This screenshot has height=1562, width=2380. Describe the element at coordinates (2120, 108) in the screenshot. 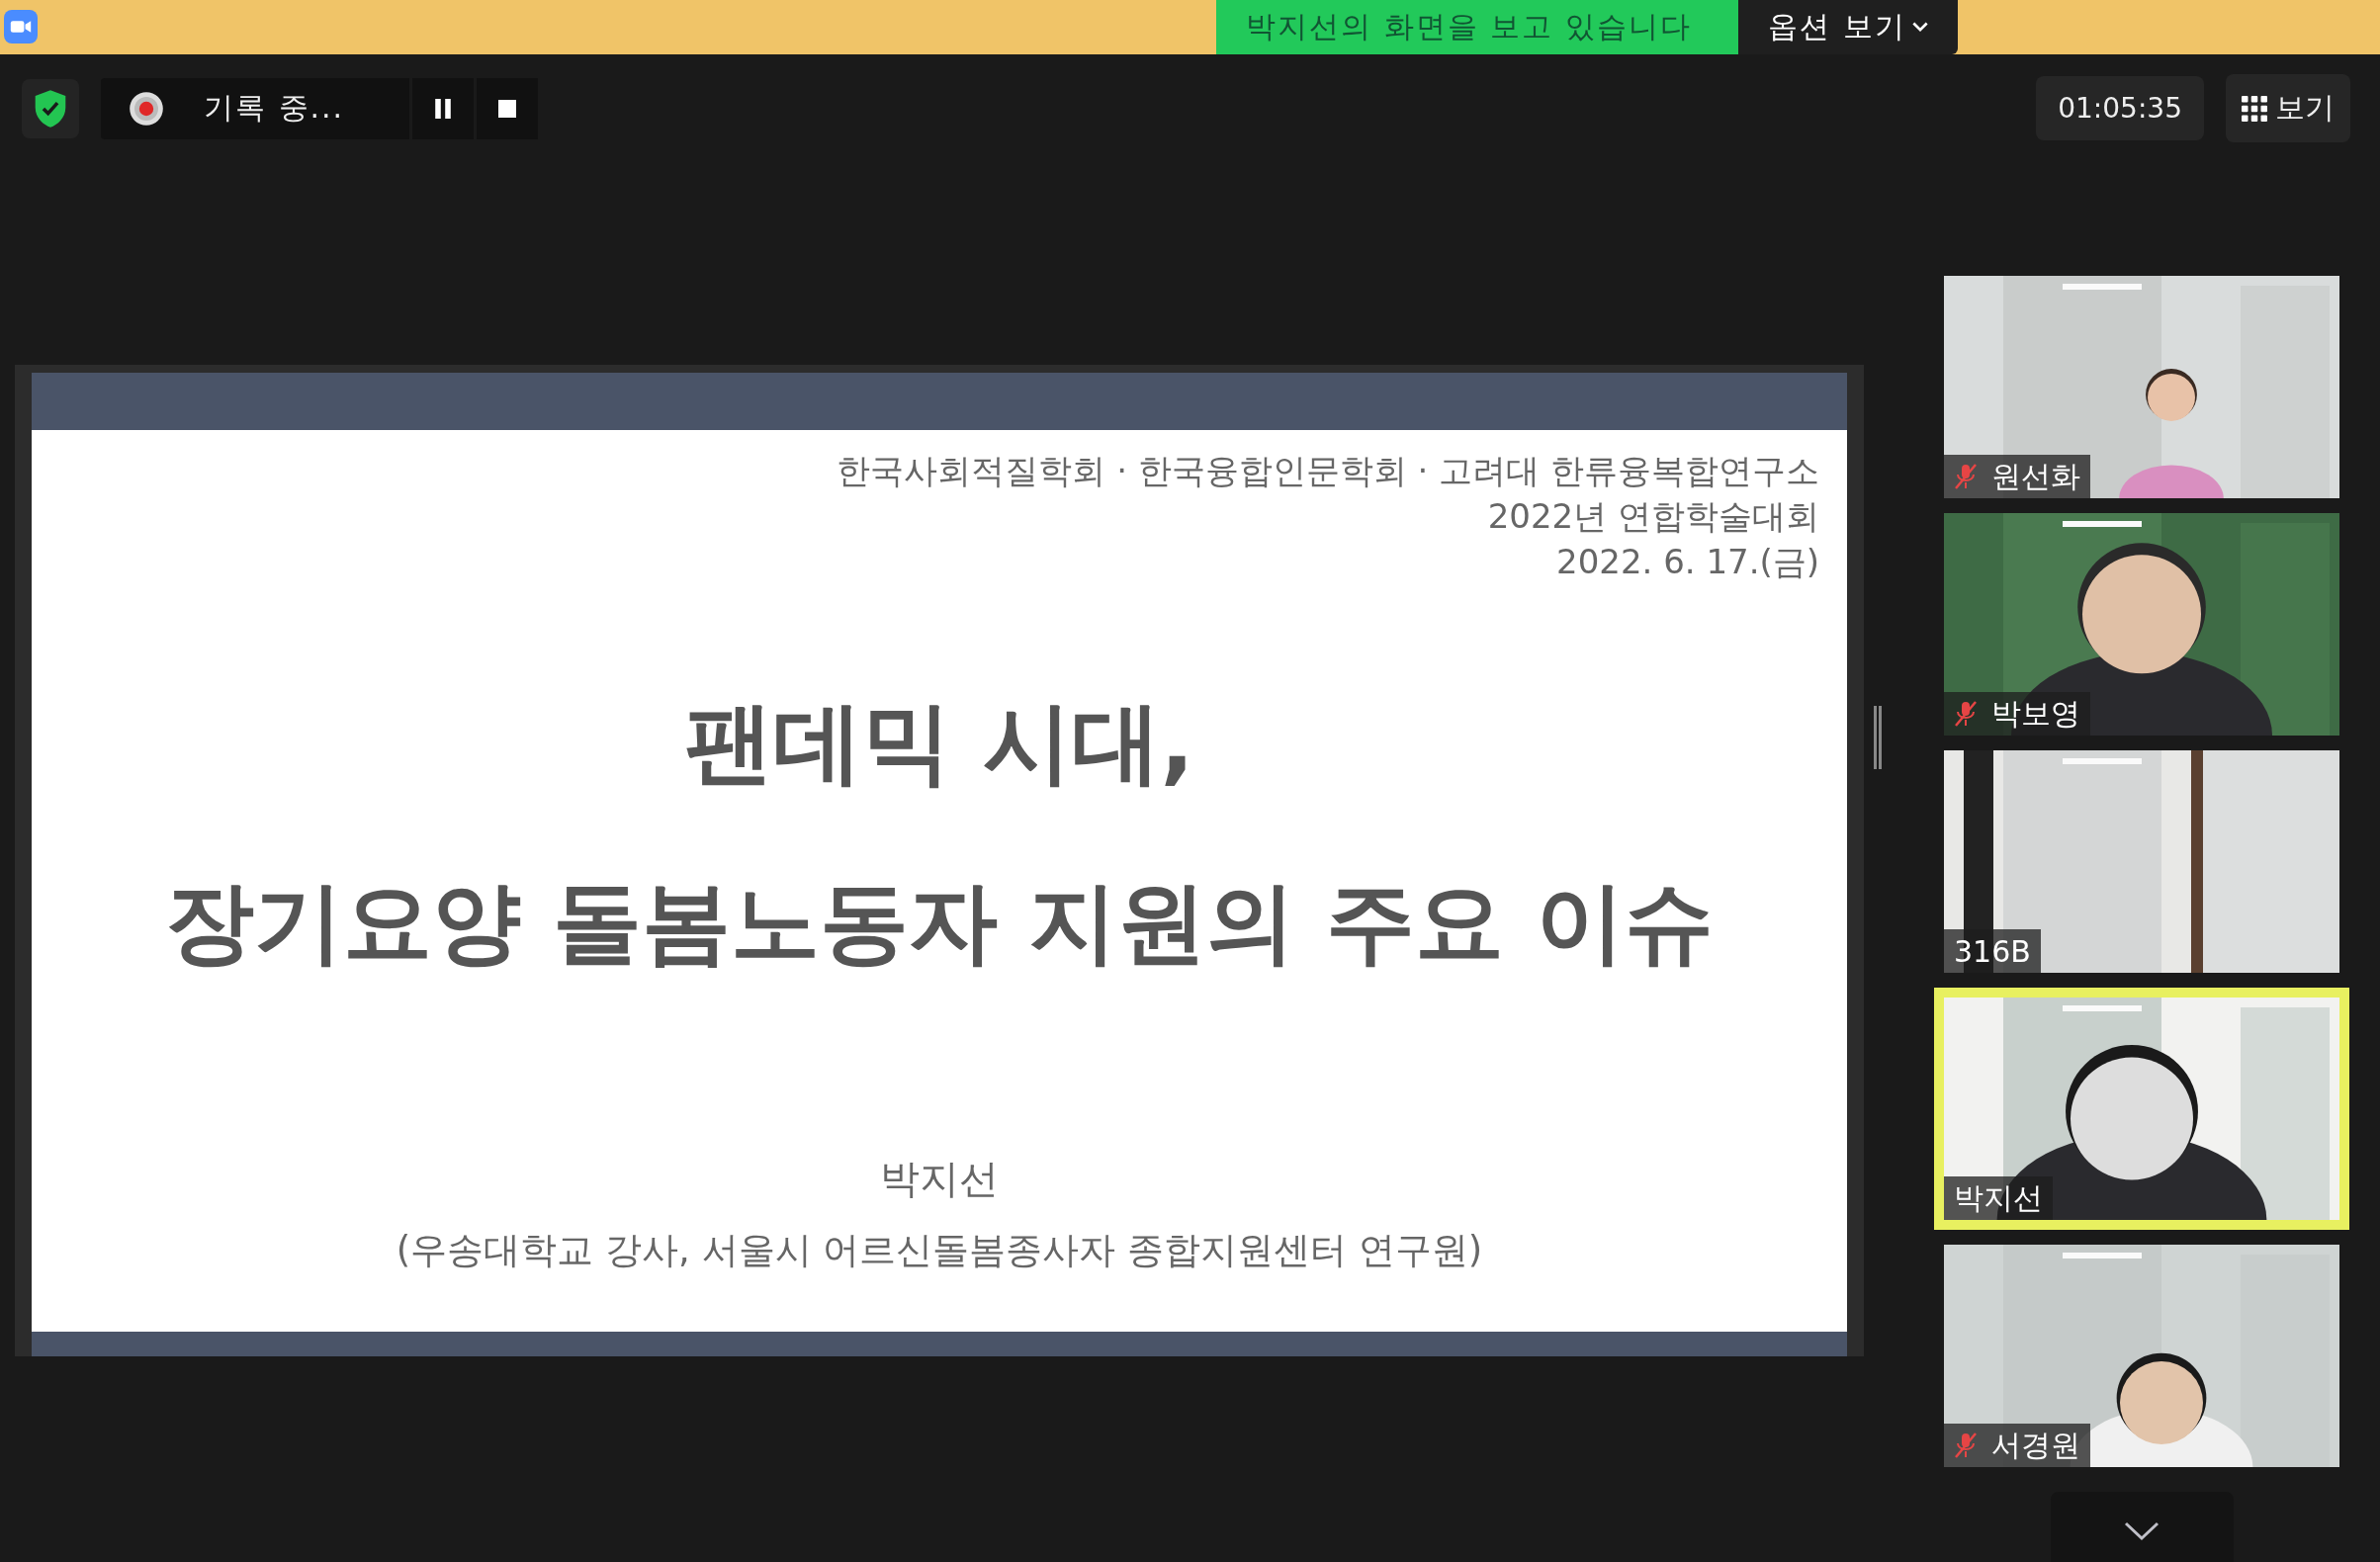

I see `meeting-timer: 01:05:35` at that location.